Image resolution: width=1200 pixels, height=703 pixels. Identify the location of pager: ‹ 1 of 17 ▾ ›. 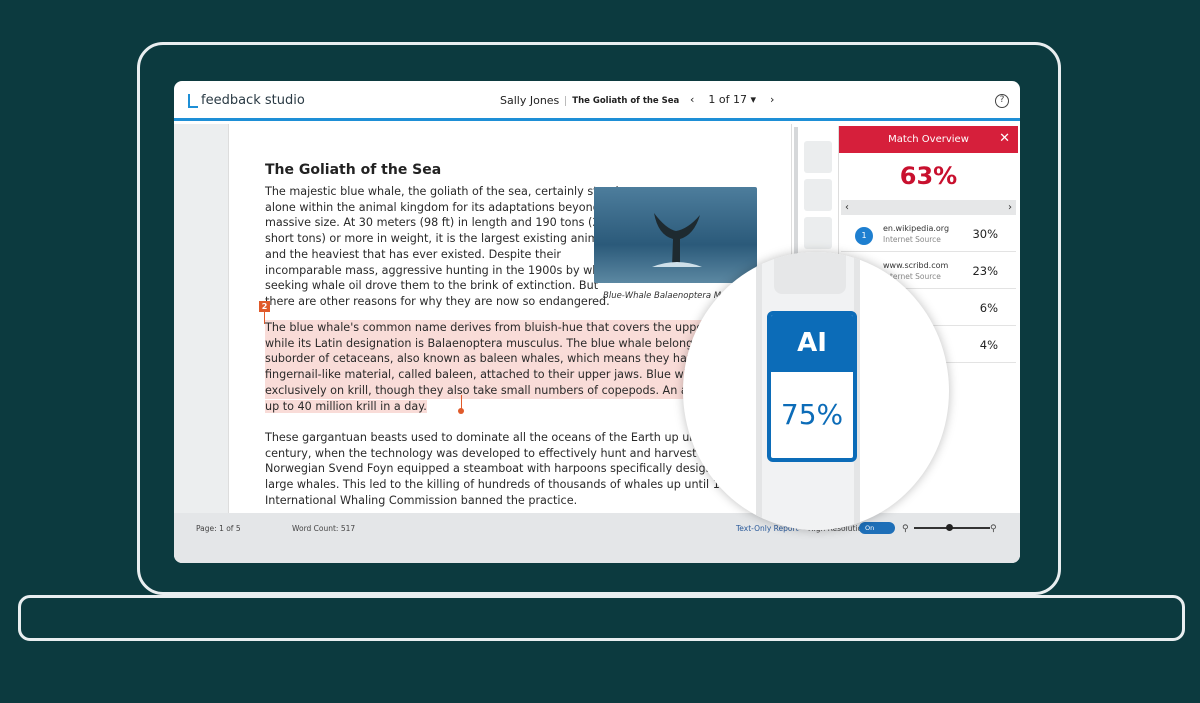
(732, 99).